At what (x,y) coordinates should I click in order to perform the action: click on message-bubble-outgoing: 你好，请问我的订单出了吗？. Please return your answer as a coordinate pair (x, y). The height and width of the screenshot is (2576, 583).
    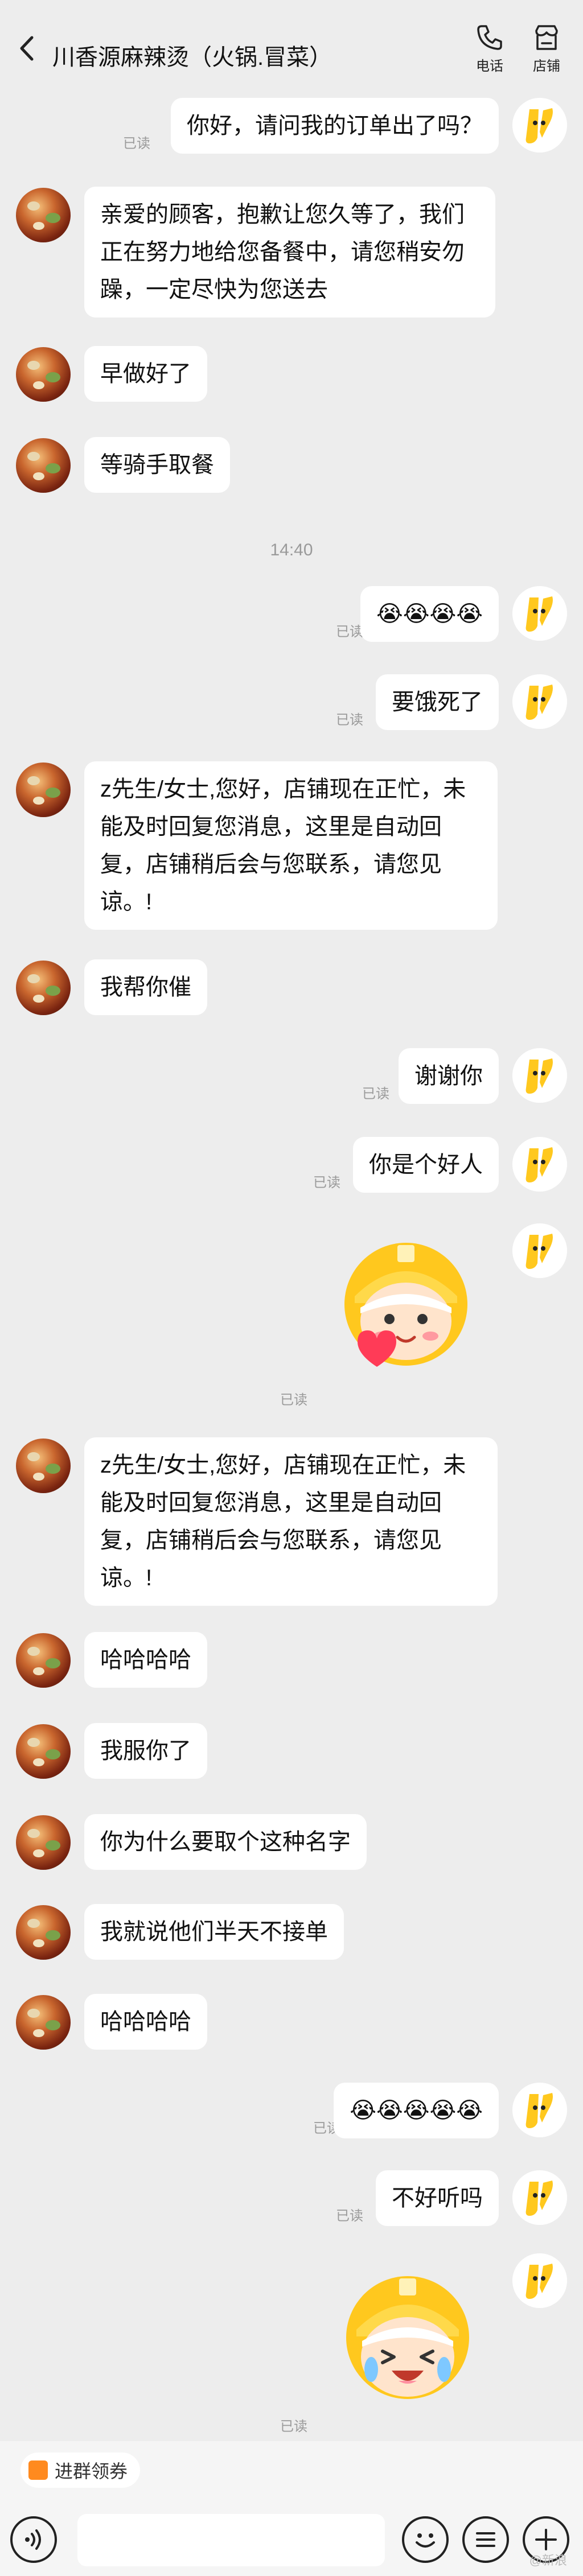
    Looking at the image, I should click on (335, 126).